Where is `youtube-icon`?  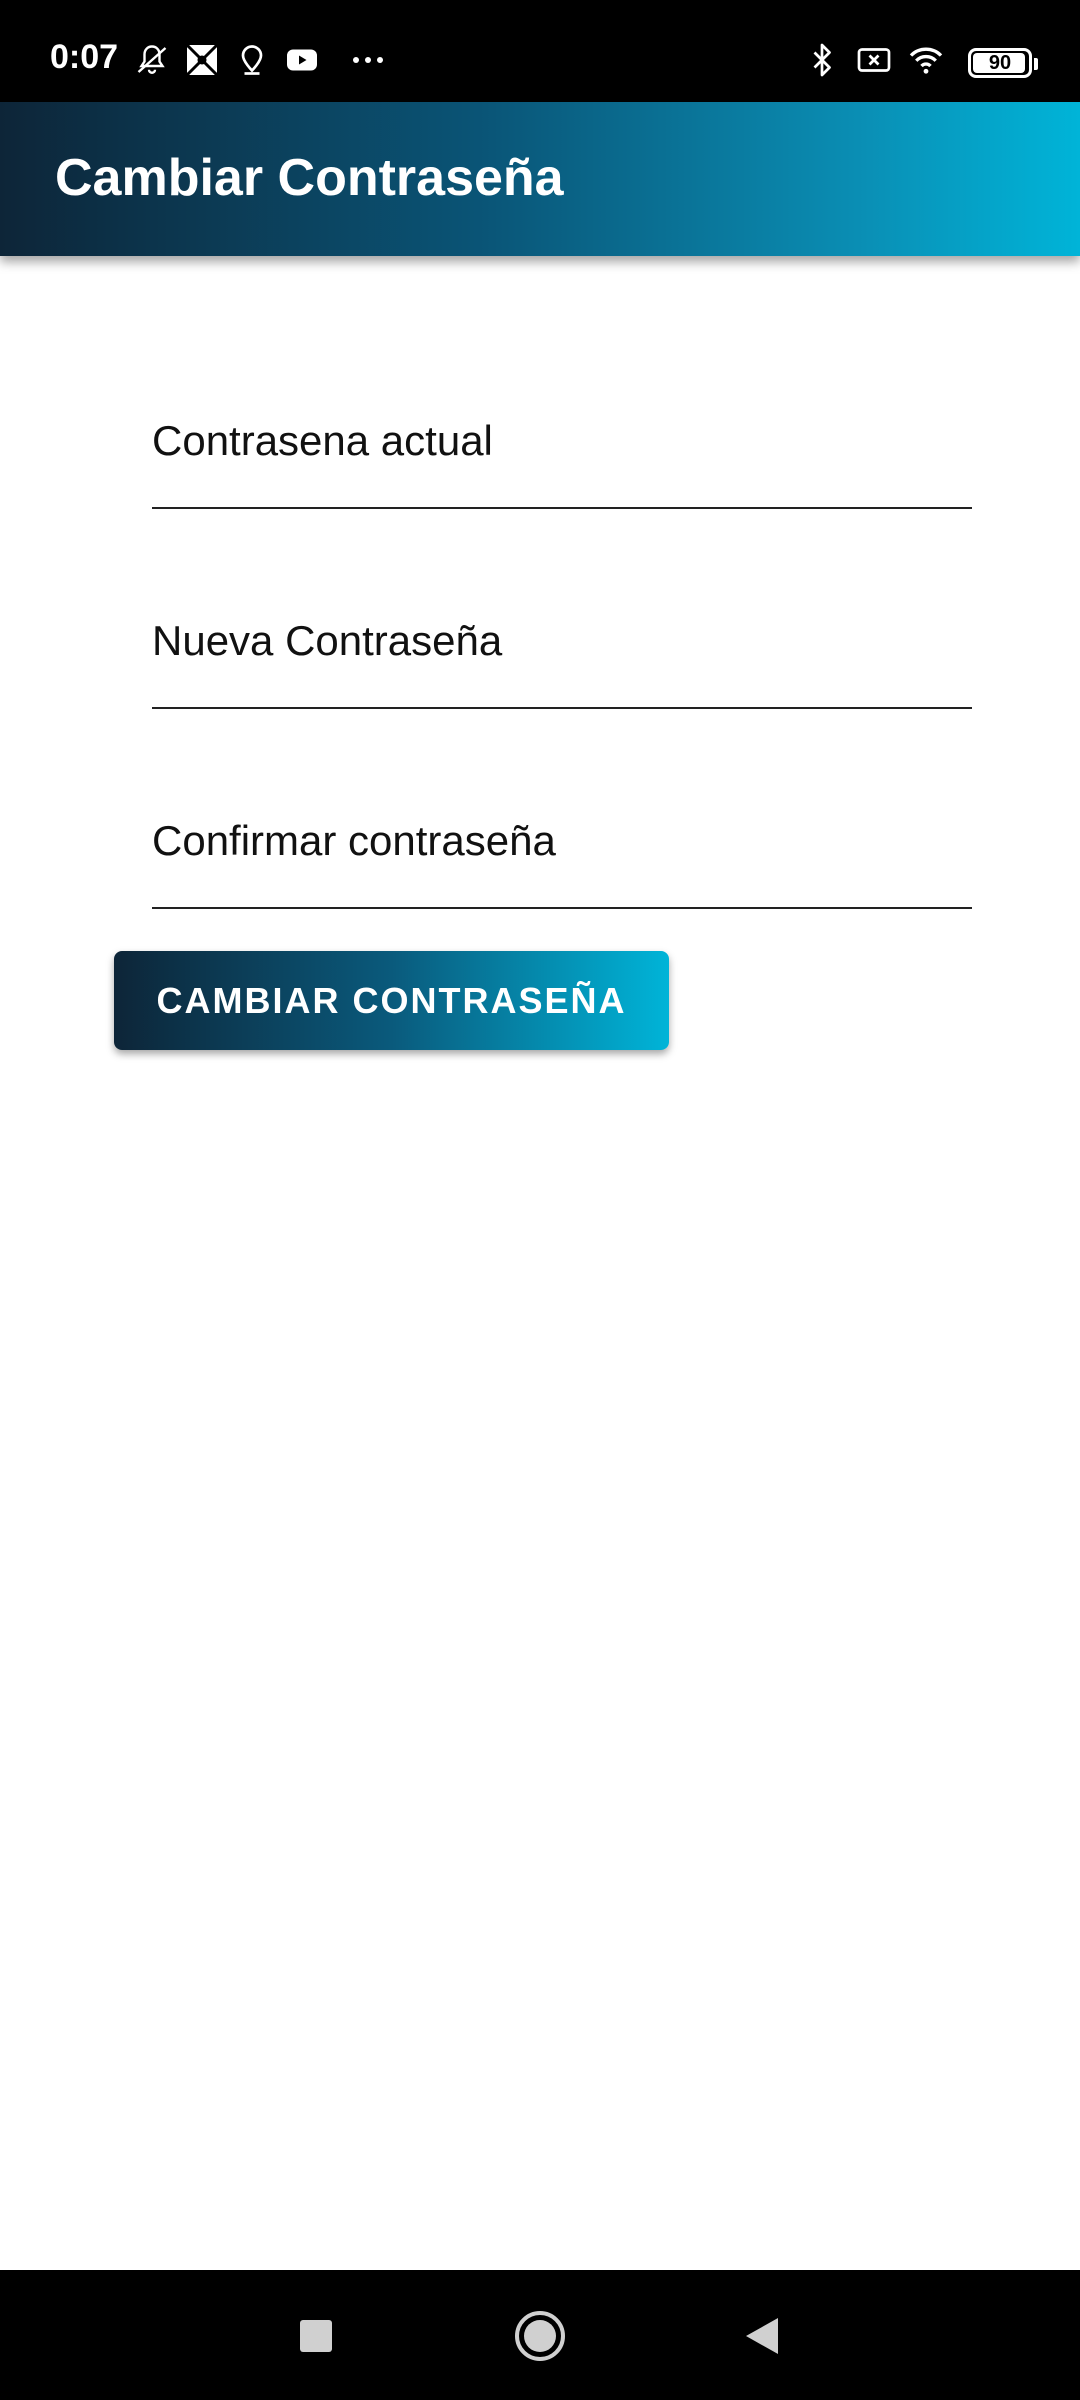 youtube-icon is located at coordinates (302, 60).